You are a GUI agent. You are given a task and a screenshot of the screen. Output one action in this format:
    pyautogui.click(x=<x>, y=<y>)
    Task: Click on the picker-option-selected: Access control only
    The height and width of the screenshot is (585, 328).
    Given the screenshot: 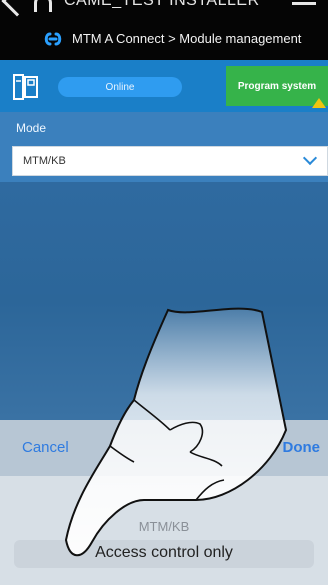 What is the action you would take?
    pyautogui.click(x=164, y=553)
    